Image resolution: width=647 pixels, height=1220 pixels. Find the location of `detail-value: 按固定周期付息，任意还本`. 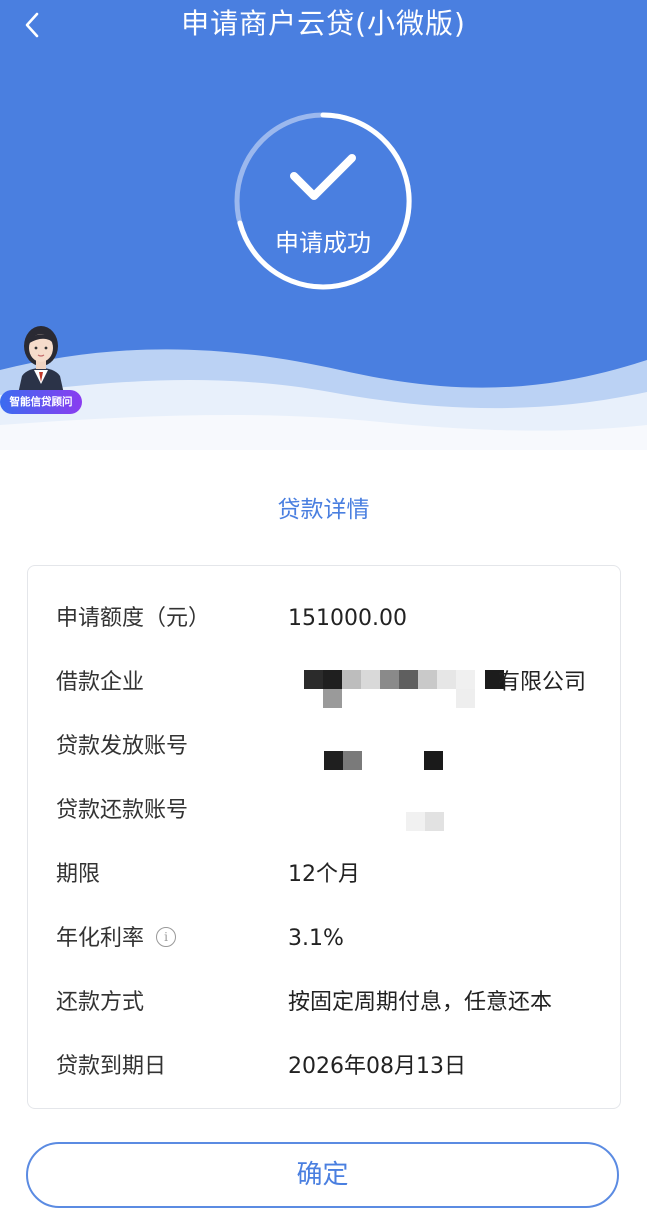

detail-value: 按固定周期付息，任意还本 is located at coordinates (420, 1002).